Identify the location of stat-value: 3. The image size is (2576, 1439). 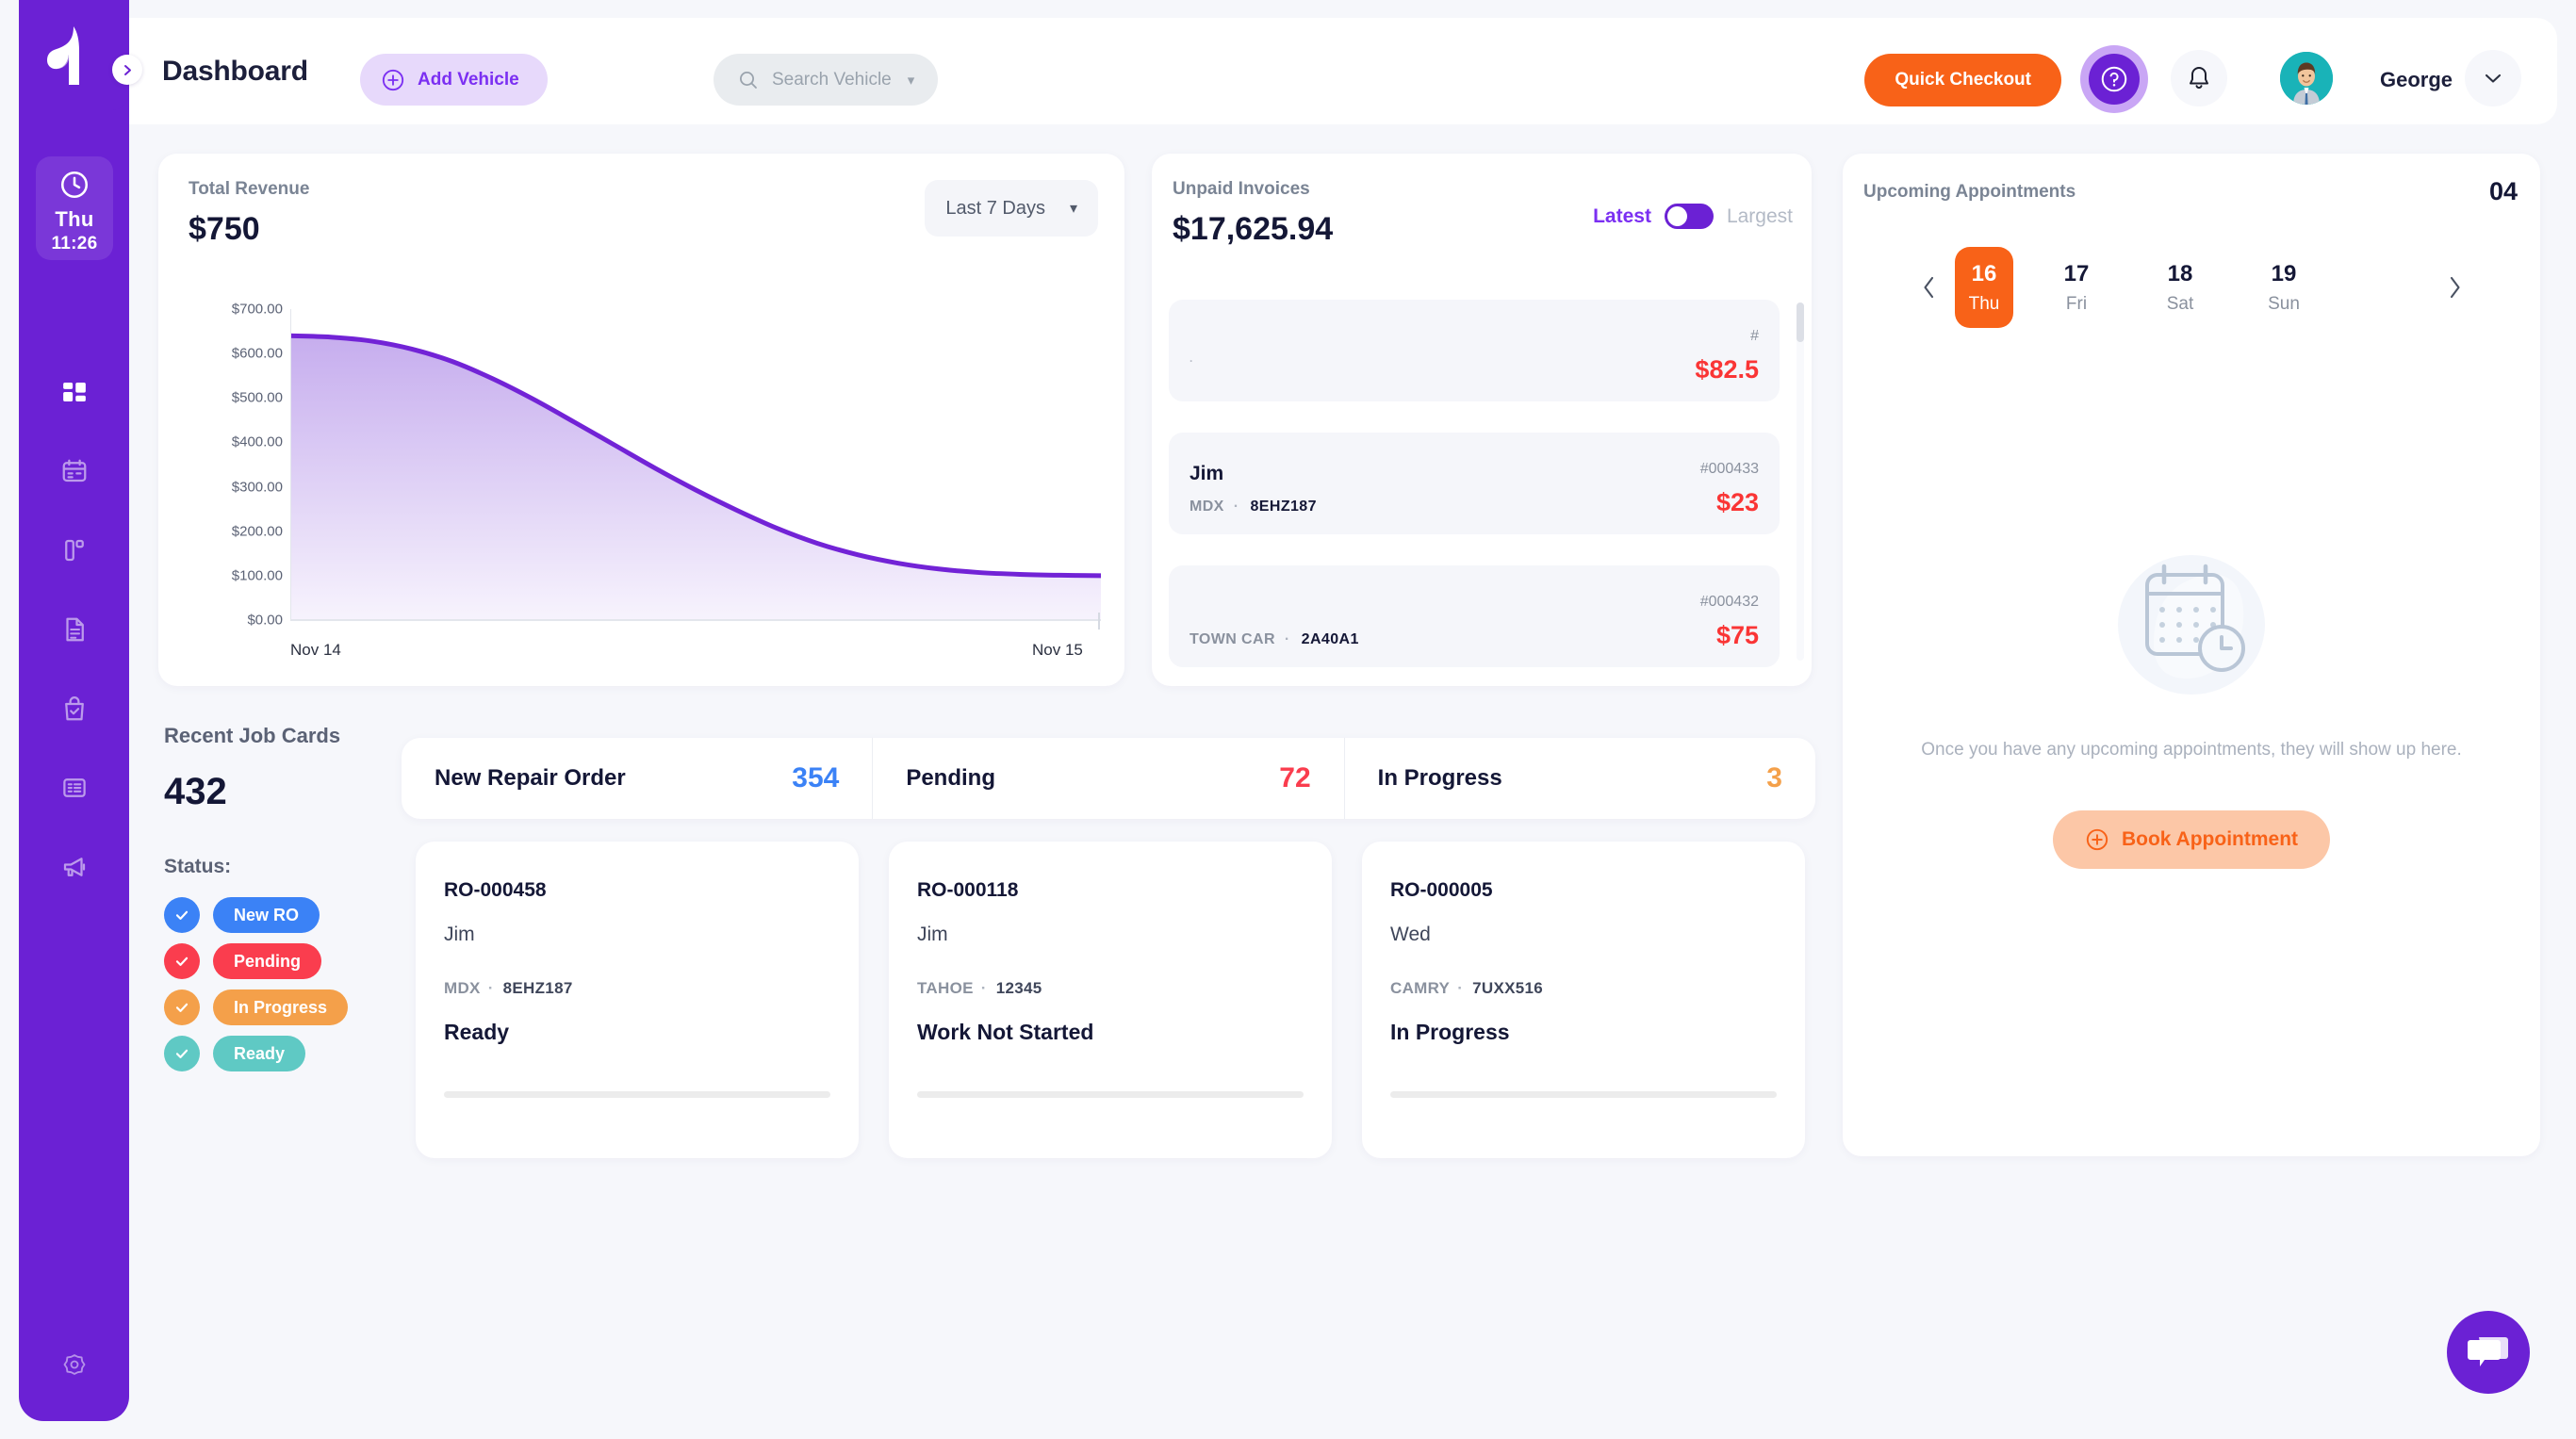
(1774, 777).